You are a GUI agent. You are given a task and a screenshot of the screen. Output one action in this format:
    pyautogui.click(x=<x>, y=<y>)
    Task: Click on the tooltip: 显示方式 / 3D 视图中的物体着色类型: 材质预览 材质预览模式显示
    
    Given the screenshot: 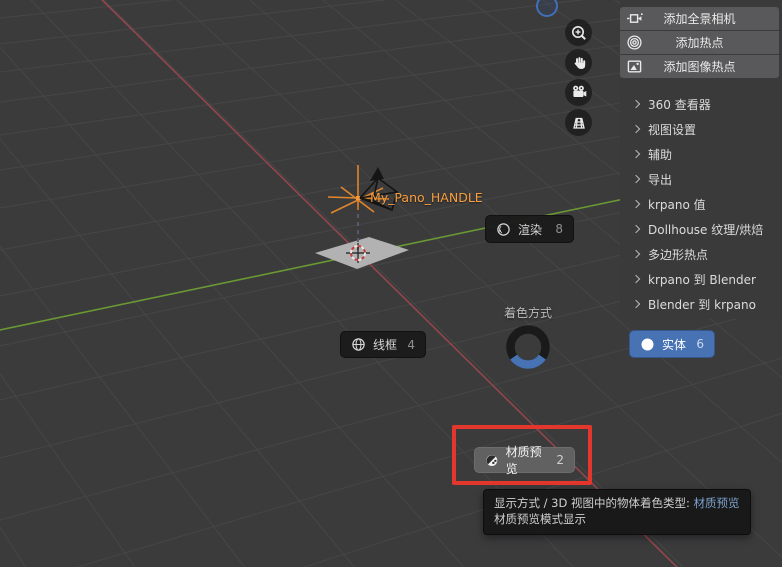 What is the action you would take?
    pyautogui.click(x=617, y=512)
    